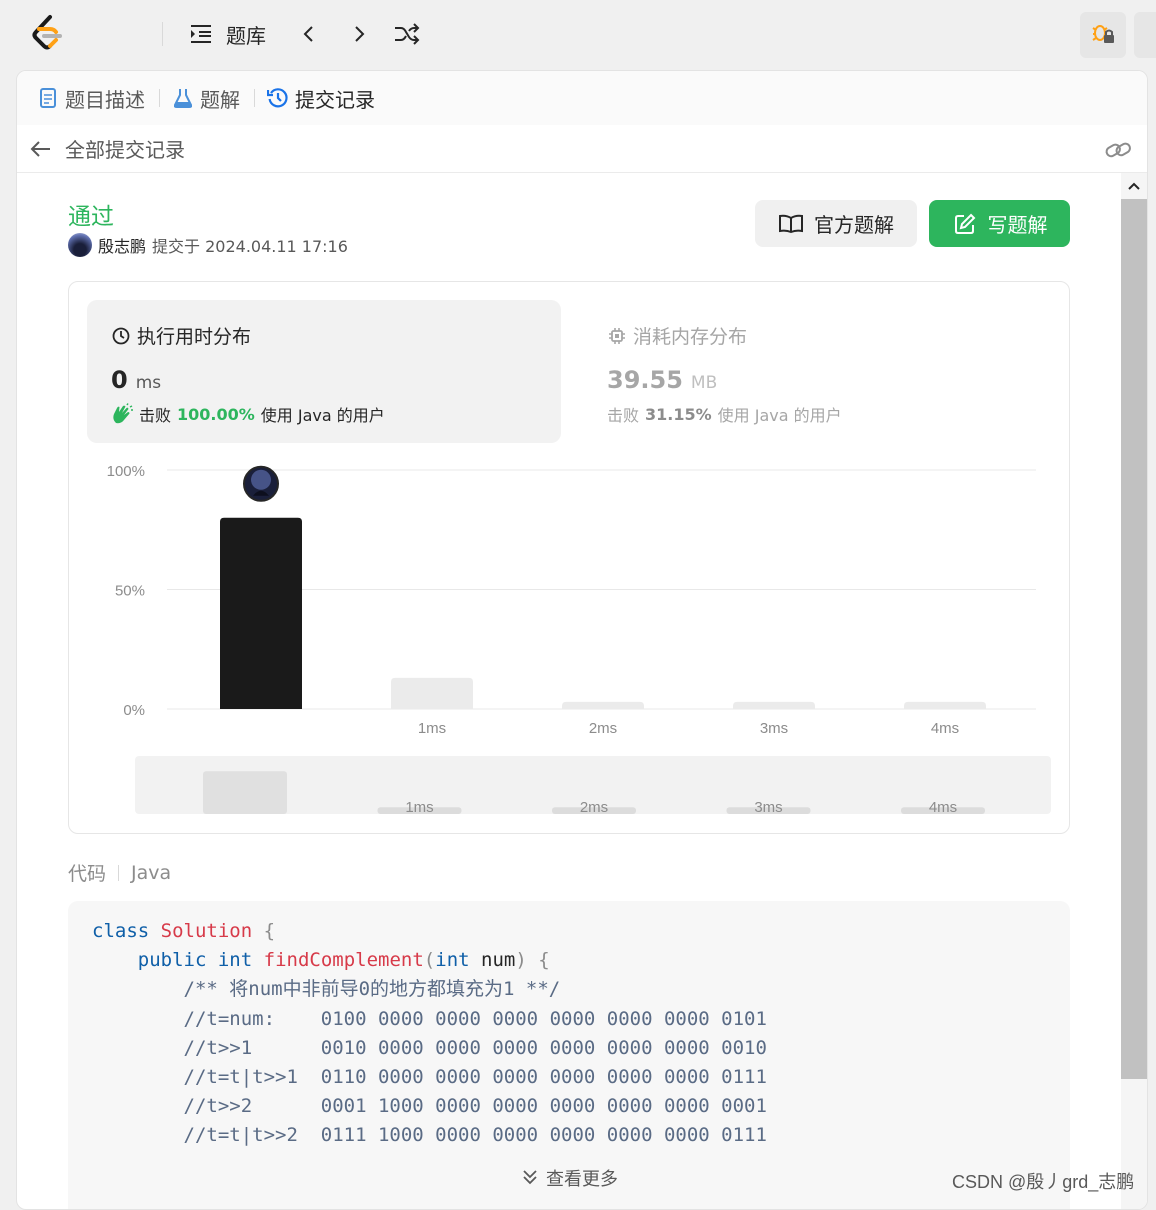 The height and width of the screenshot is (1210, 1156). What do you see at coordinates (965, 224) in the screenshot?
I see `edit-icon` at bounding box center [965, 224].